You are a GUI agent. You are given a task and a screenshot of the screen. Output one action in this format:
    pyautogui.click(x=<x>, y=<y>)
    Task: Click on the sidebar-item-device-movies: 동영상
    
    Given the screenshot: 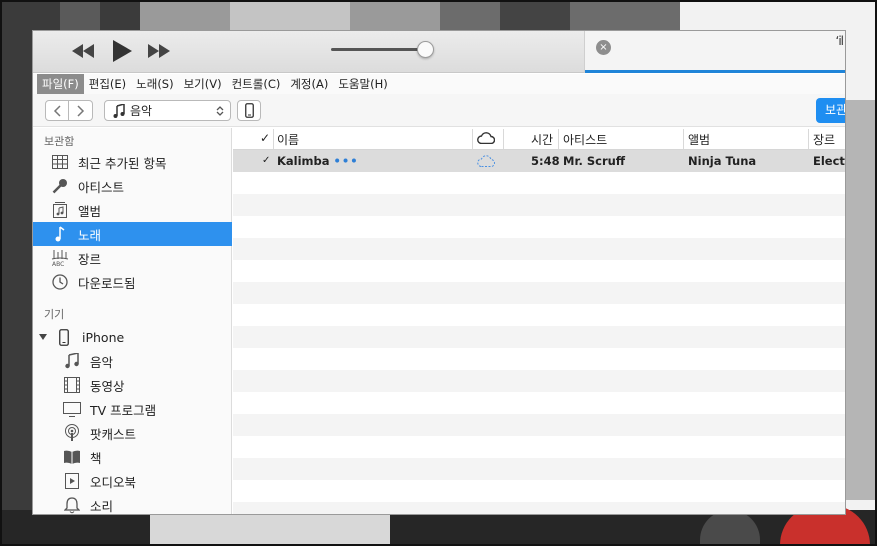 What is the action you would take?
    pyautogui.click(x=132, y=385)
    